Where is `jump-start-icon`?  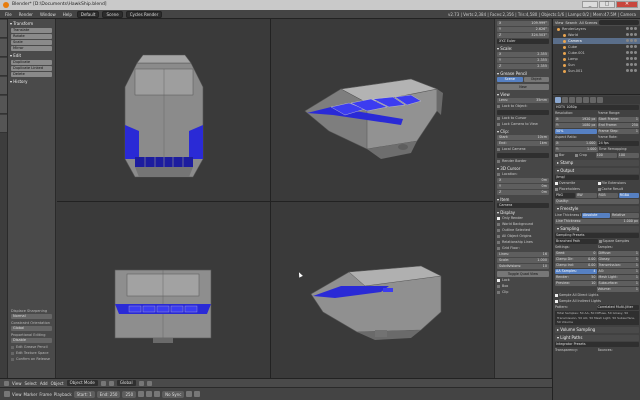 jump-start-icon is located at coordinates (141, 394).